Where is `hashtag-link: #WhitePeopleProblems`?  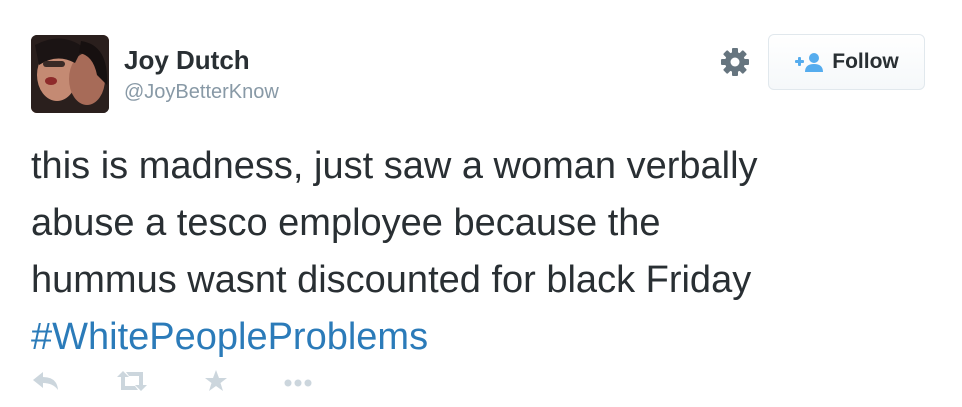
hashtag-link: #WhitePeopleProblems is located at coordinates (481, 337).